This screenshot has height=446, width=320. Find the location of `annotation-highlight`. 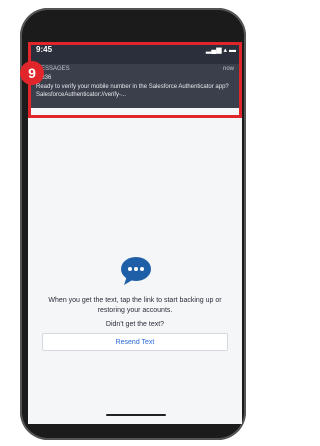

annotation-highlight is located at coordinates (135, 80).